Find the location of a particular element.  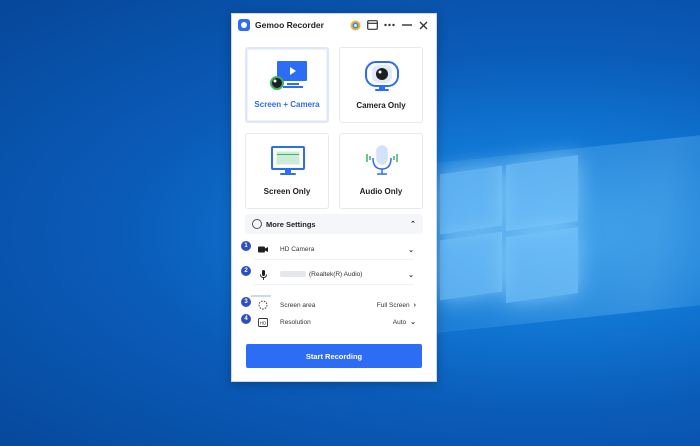

minimize-icon is located at coordinates (406, 25).